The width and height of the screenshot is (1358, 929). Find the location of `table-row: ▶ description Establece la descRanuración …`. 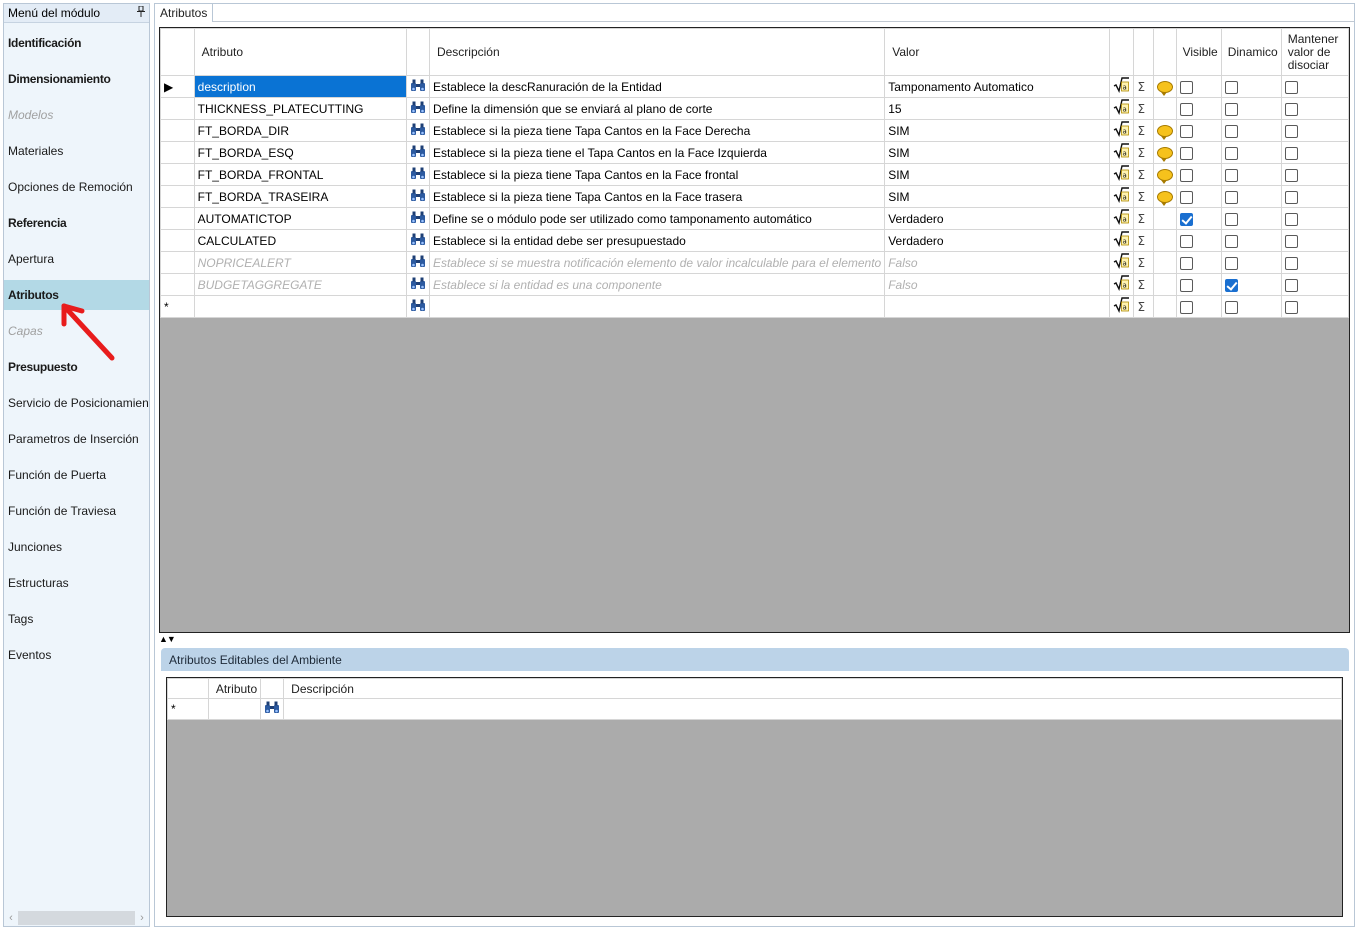

table-row: ▶ description Establece la descRanuración … is located at coordinates (754, 86).